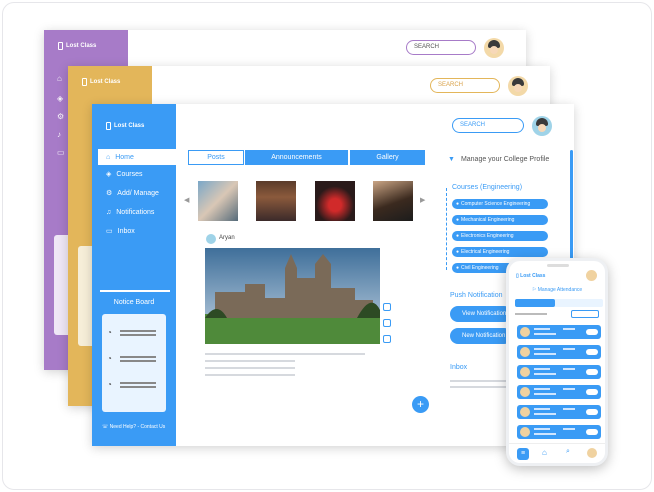  What do you see at coordinates (227, 238) in the screenshot?
I see `post-author: Aryan` at bounding box center [227, 238].